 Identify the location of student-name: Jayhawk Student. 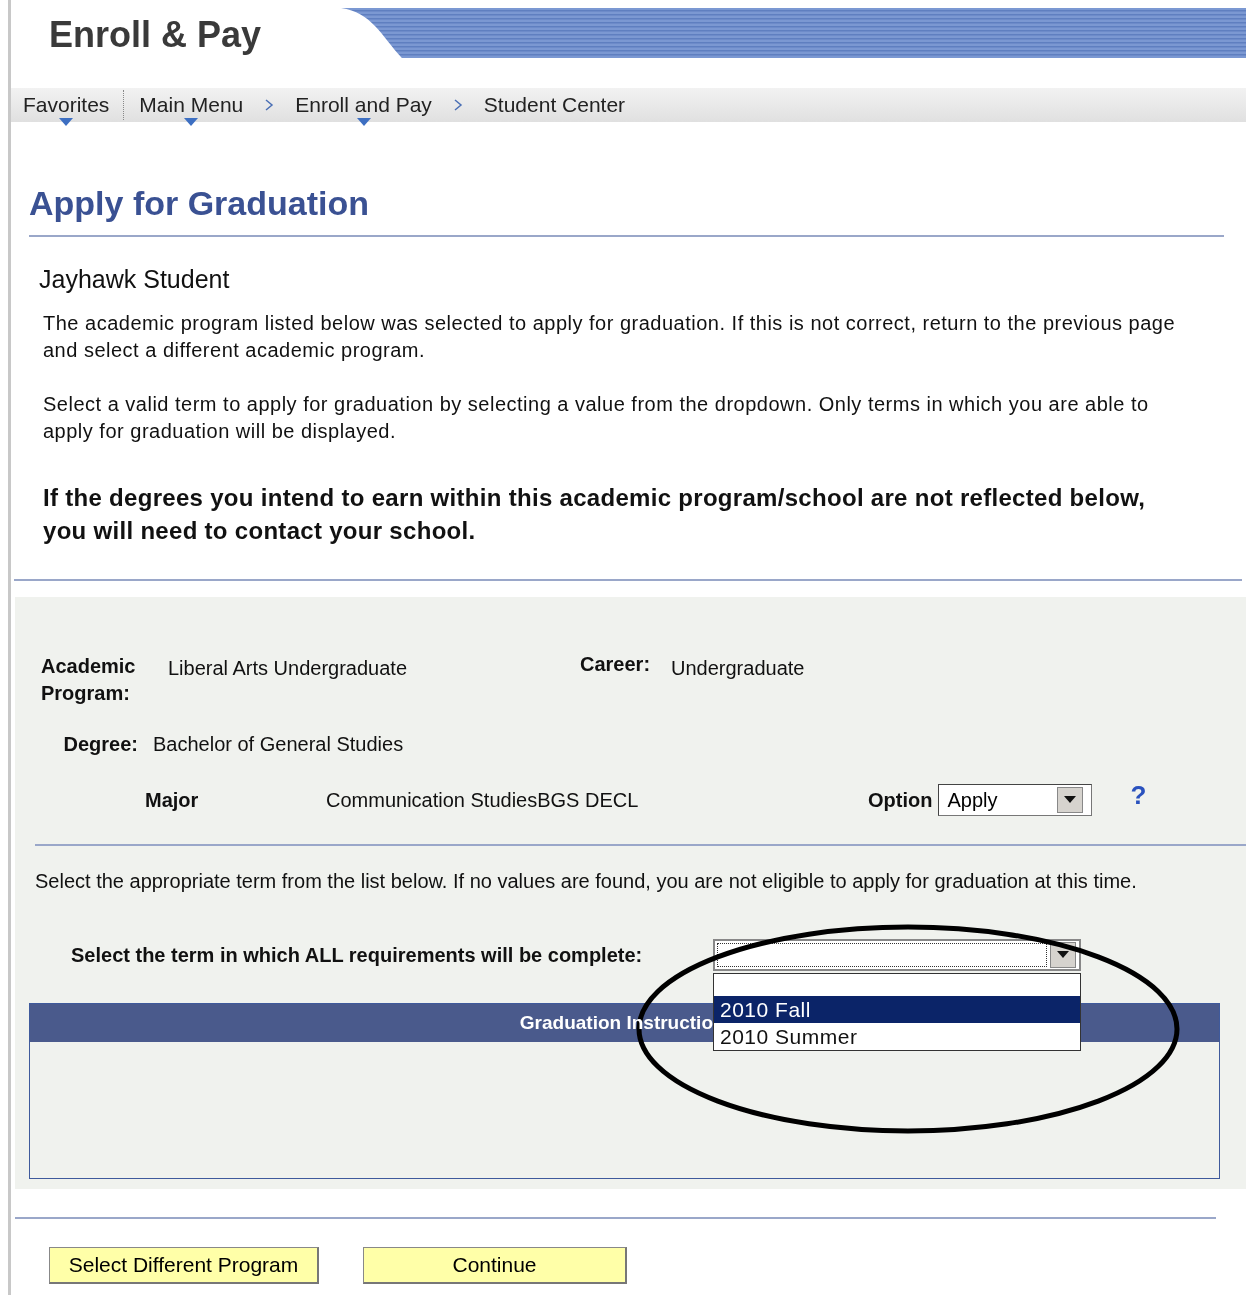
(135, 279).